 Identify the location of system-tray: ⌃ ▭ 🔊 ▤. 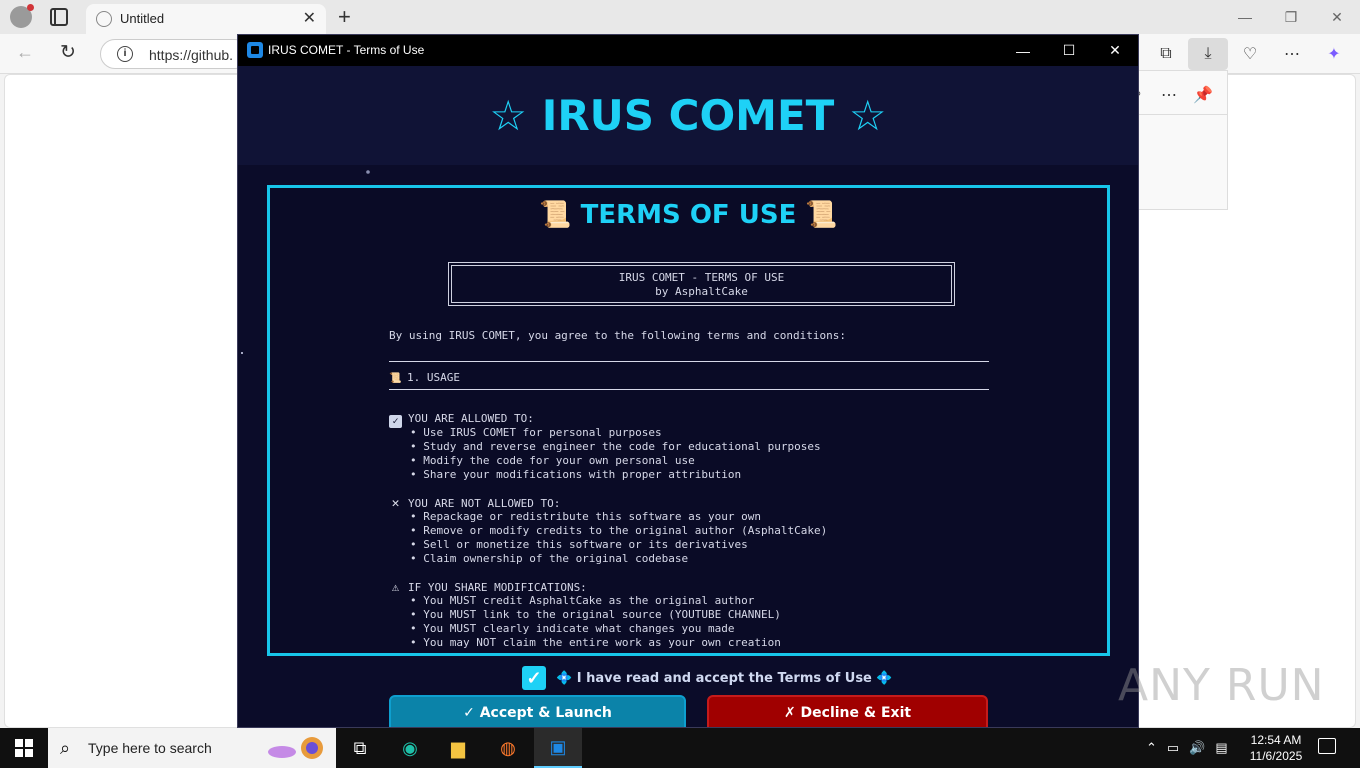
(1187, 748).